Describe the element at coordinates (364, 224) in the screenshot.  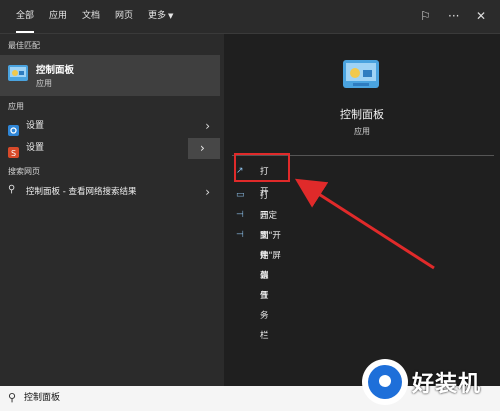
I see `annotation-arrow` at that location.